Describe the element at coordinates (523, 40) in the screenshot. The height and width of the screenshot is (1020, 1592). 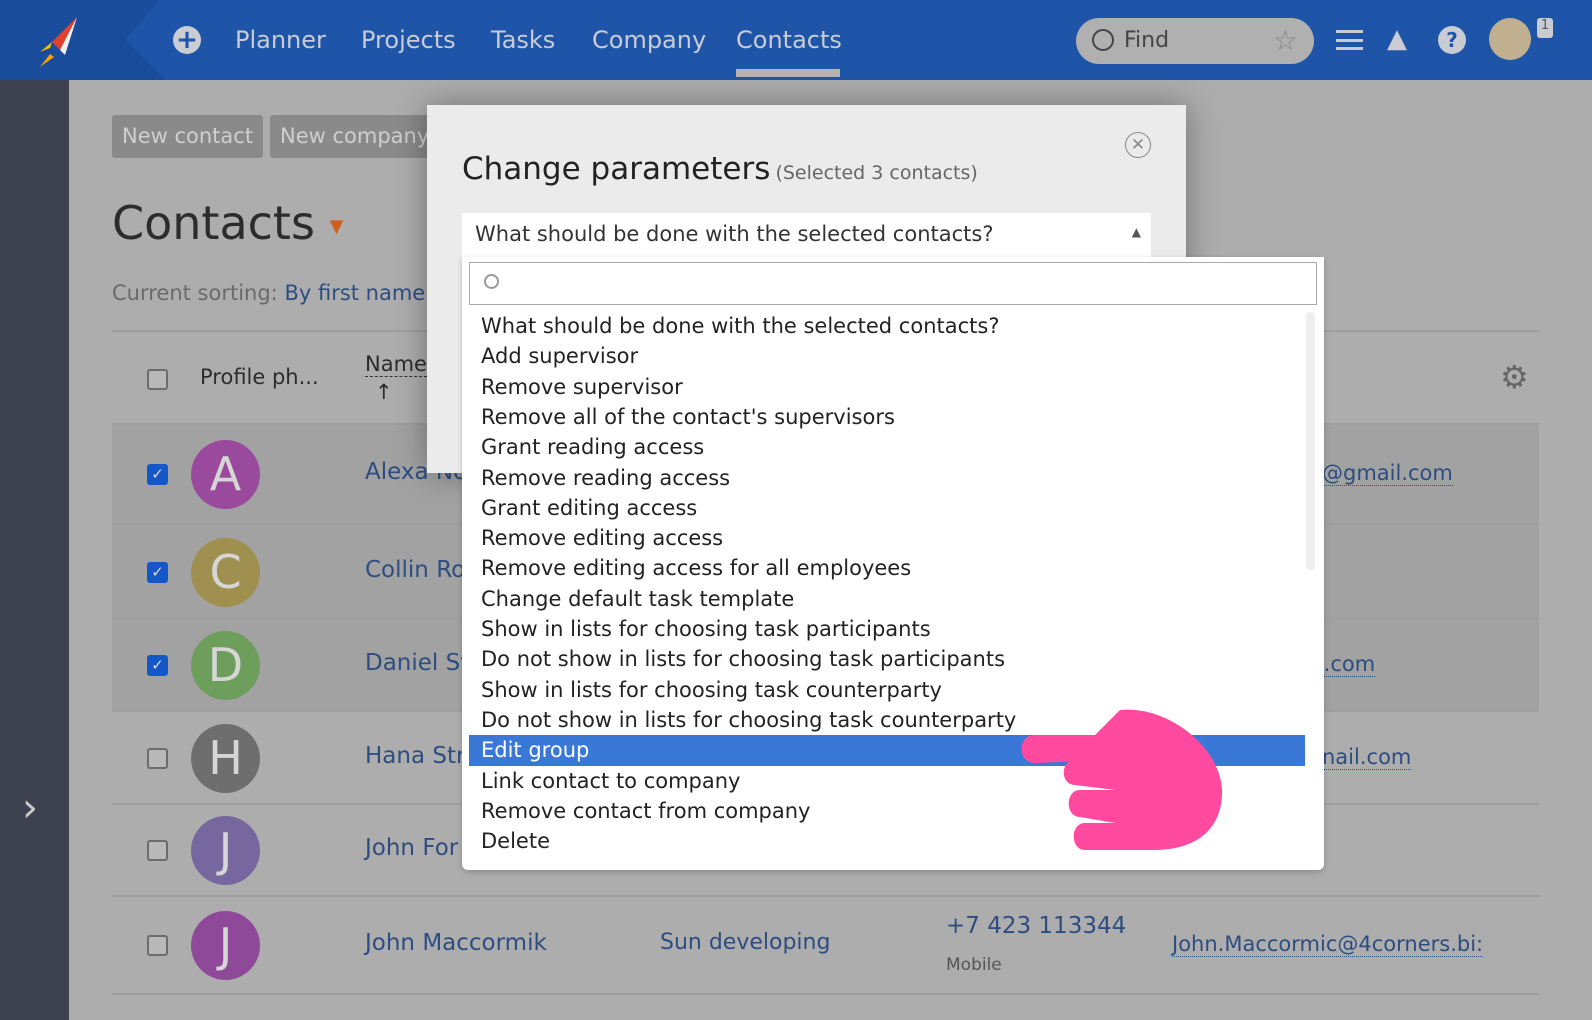
I see `nav-tasks: Tasks` at that location.